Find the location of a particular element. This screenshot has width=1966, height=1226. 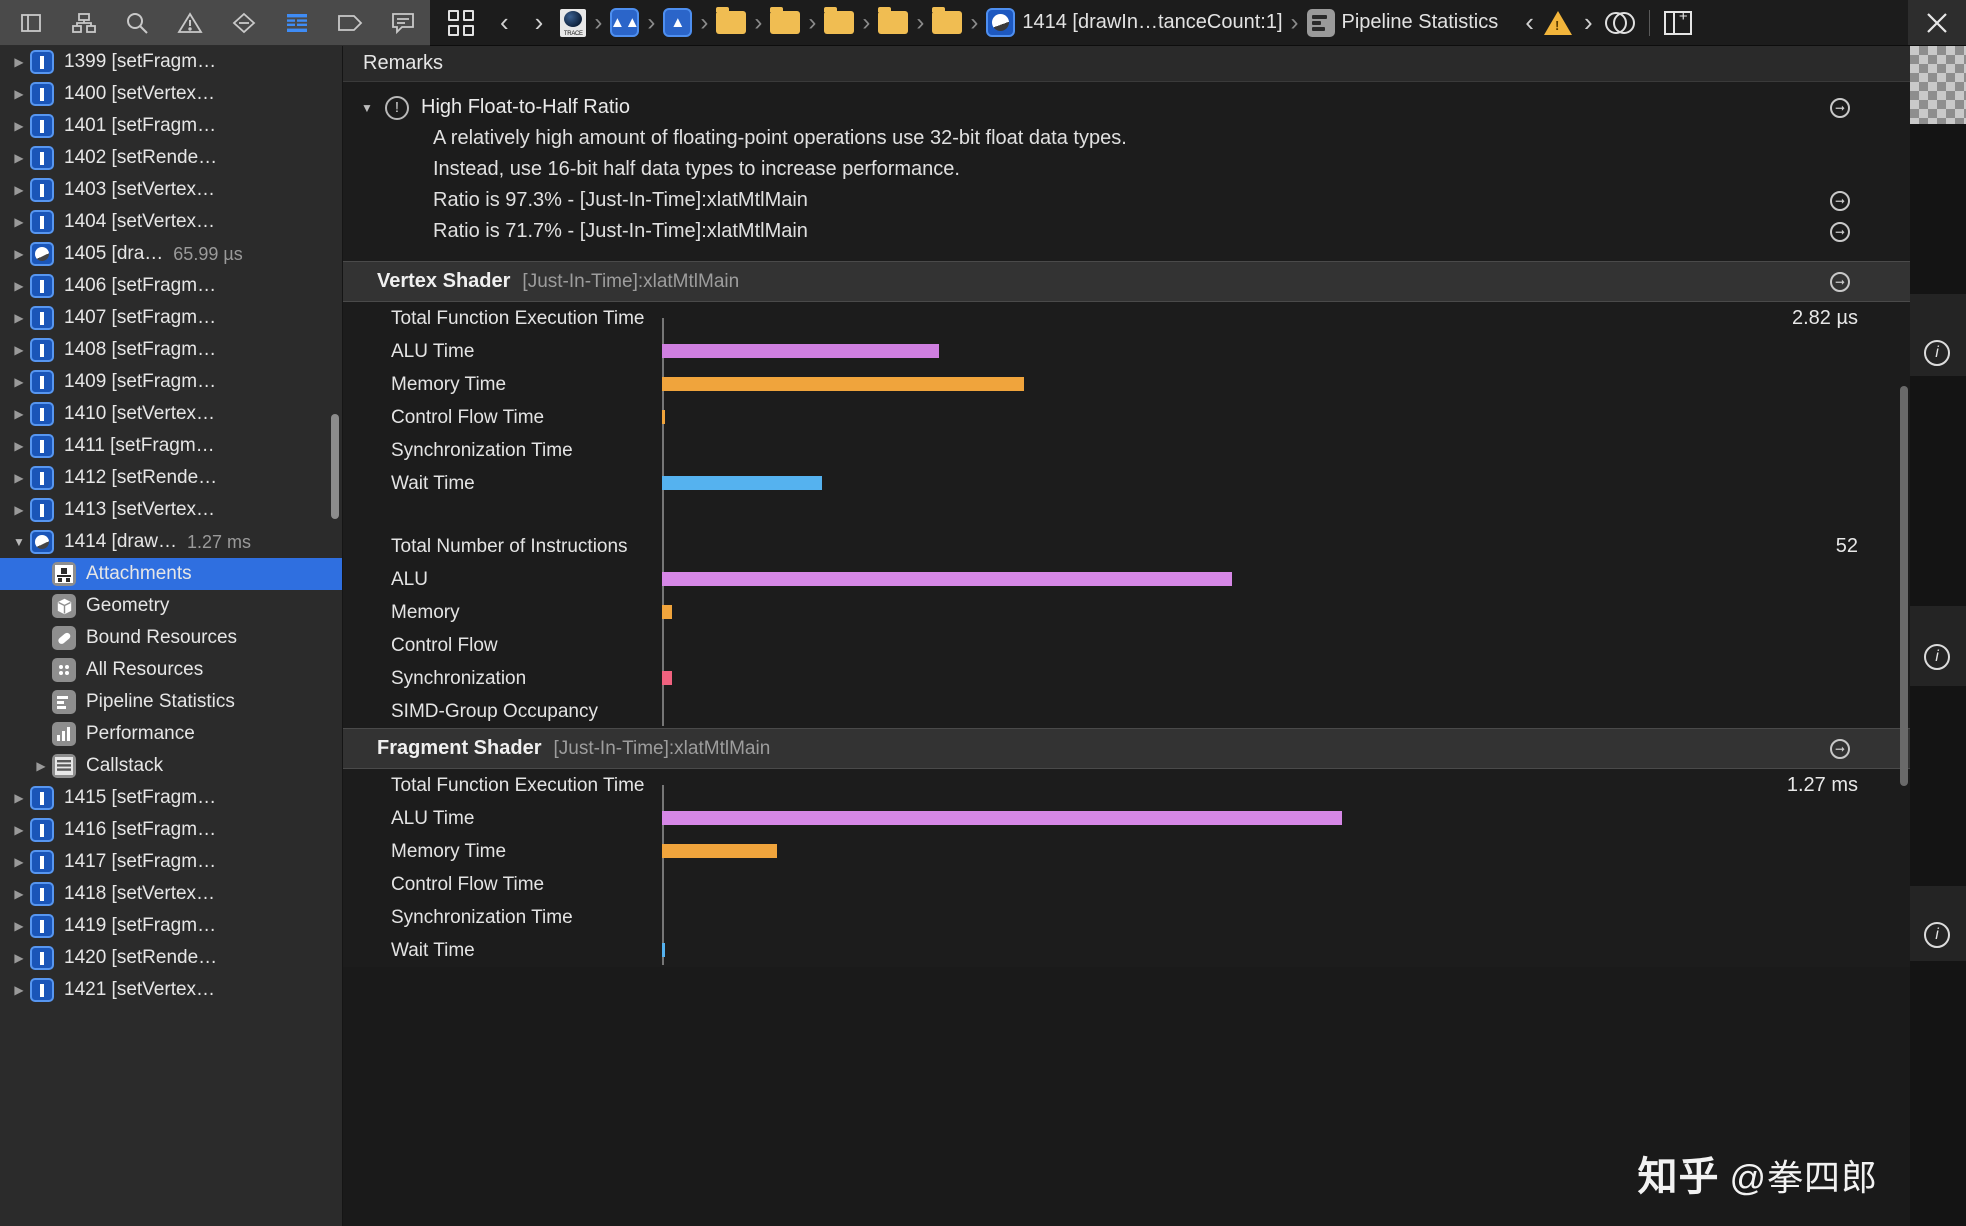

nav-forward-button: › is located at coordinates (539, 22).